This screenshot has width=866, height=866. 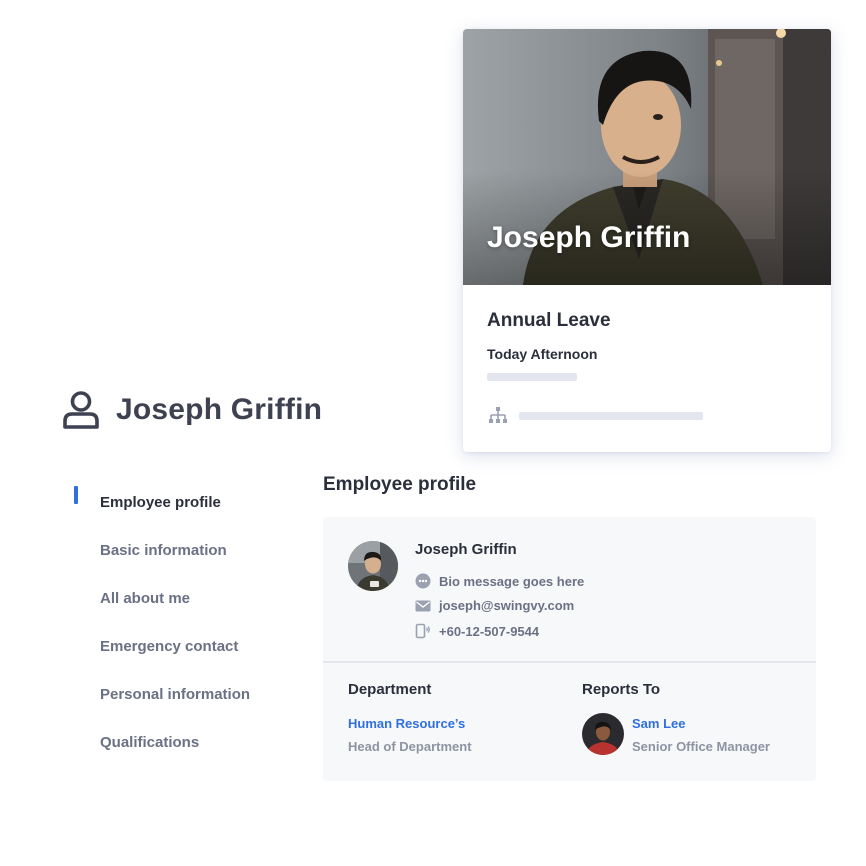 What do you see at coordinates (603, 734) in the screenshot?
I see `manager-avatar` at bounding box center [603, 734].